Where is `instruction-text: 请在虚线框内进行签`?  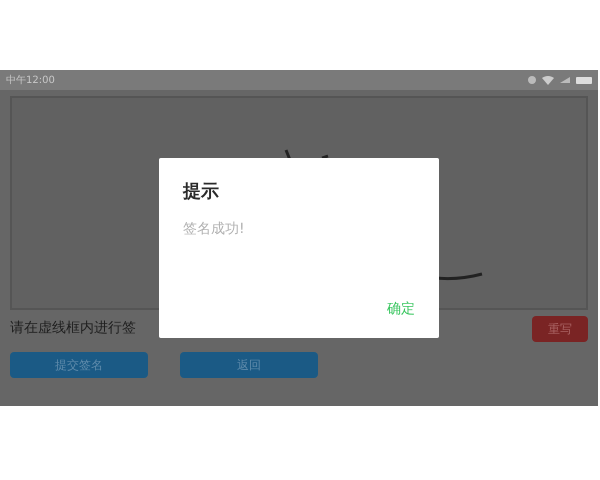
instruction-text: 请在虚线框内进行签 is located at coordinates (73, 328).